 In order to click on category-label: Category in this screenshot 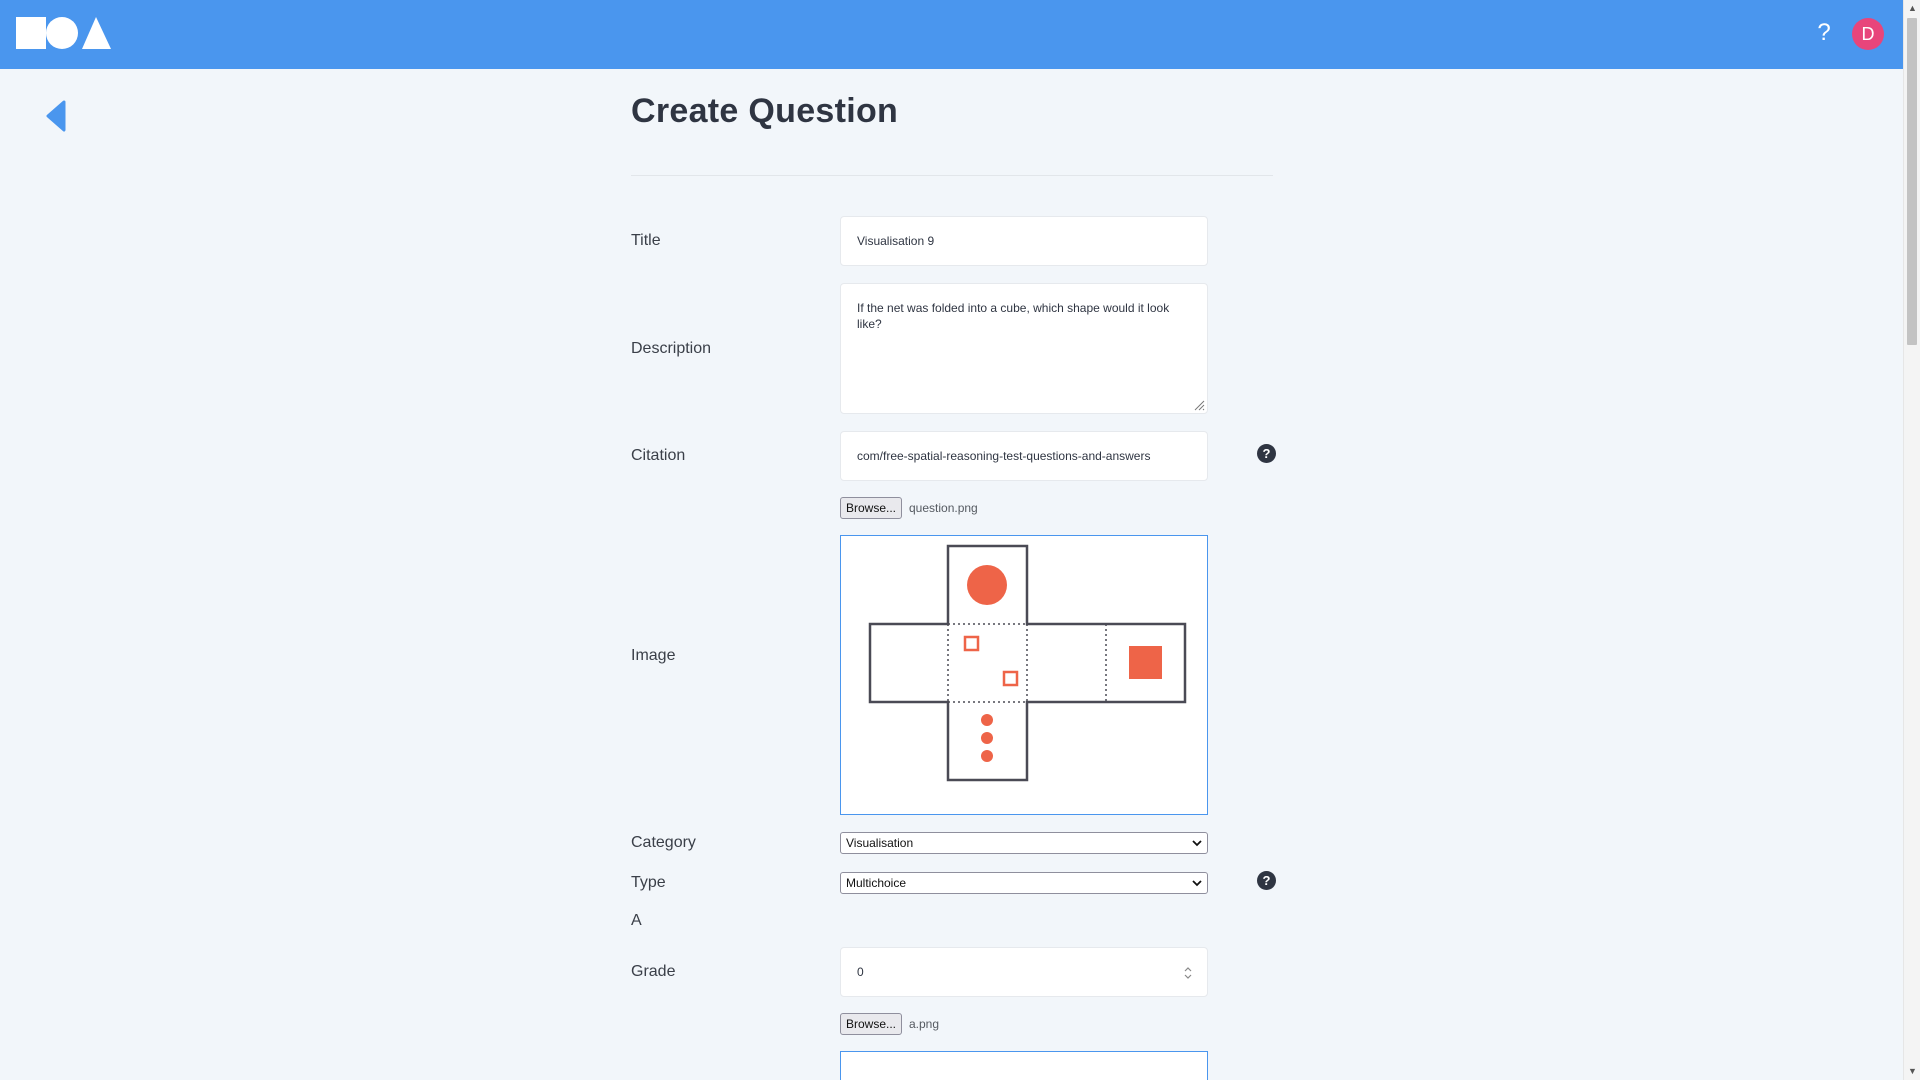, I will do `click(663, 842)`.